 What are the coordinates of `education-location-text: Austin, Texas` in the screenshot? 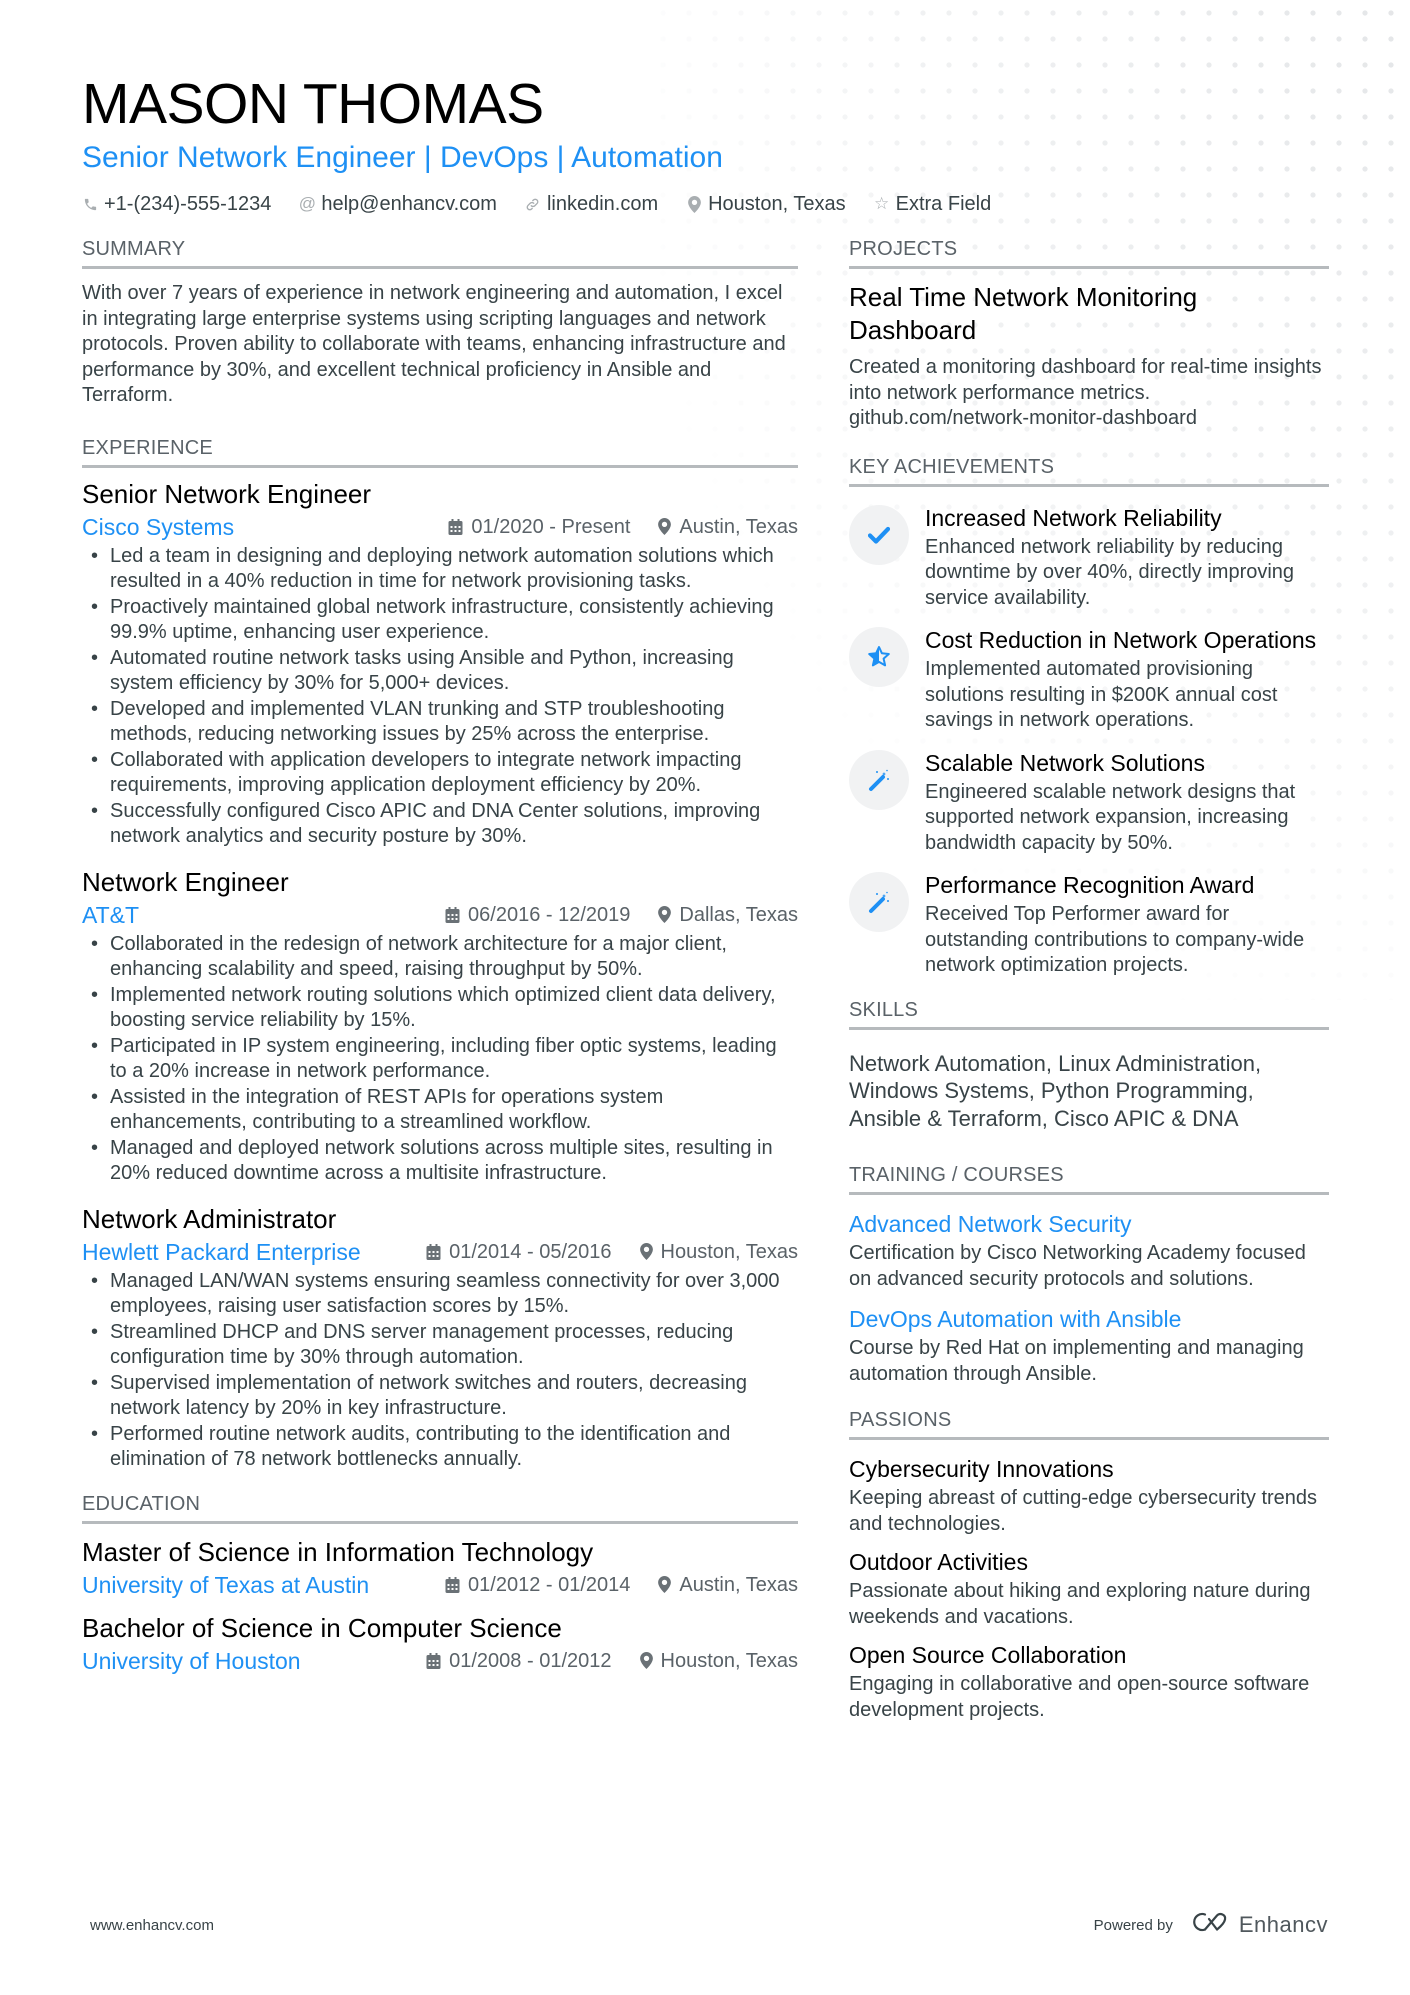 It's located at (738, 1584).